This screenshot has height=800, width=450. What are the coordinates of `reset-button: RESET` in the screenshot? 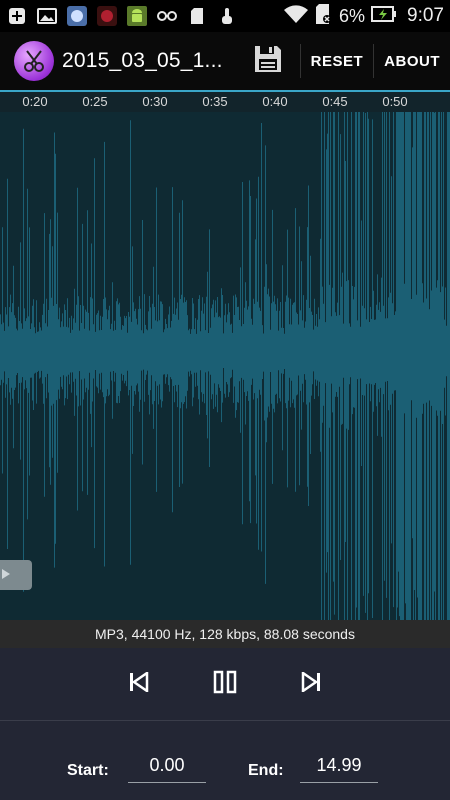 It's located at (337, 61).